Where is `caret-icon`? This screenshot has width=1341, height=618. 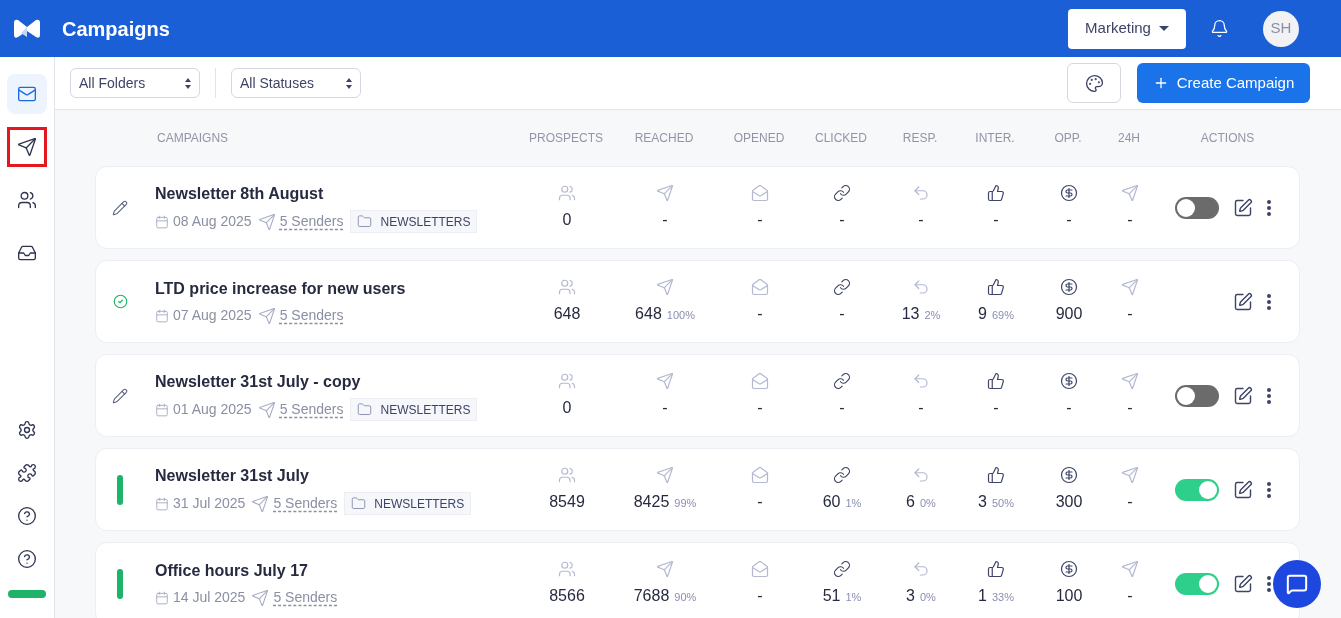 caret-icon is located at coordinates (1163, 28).